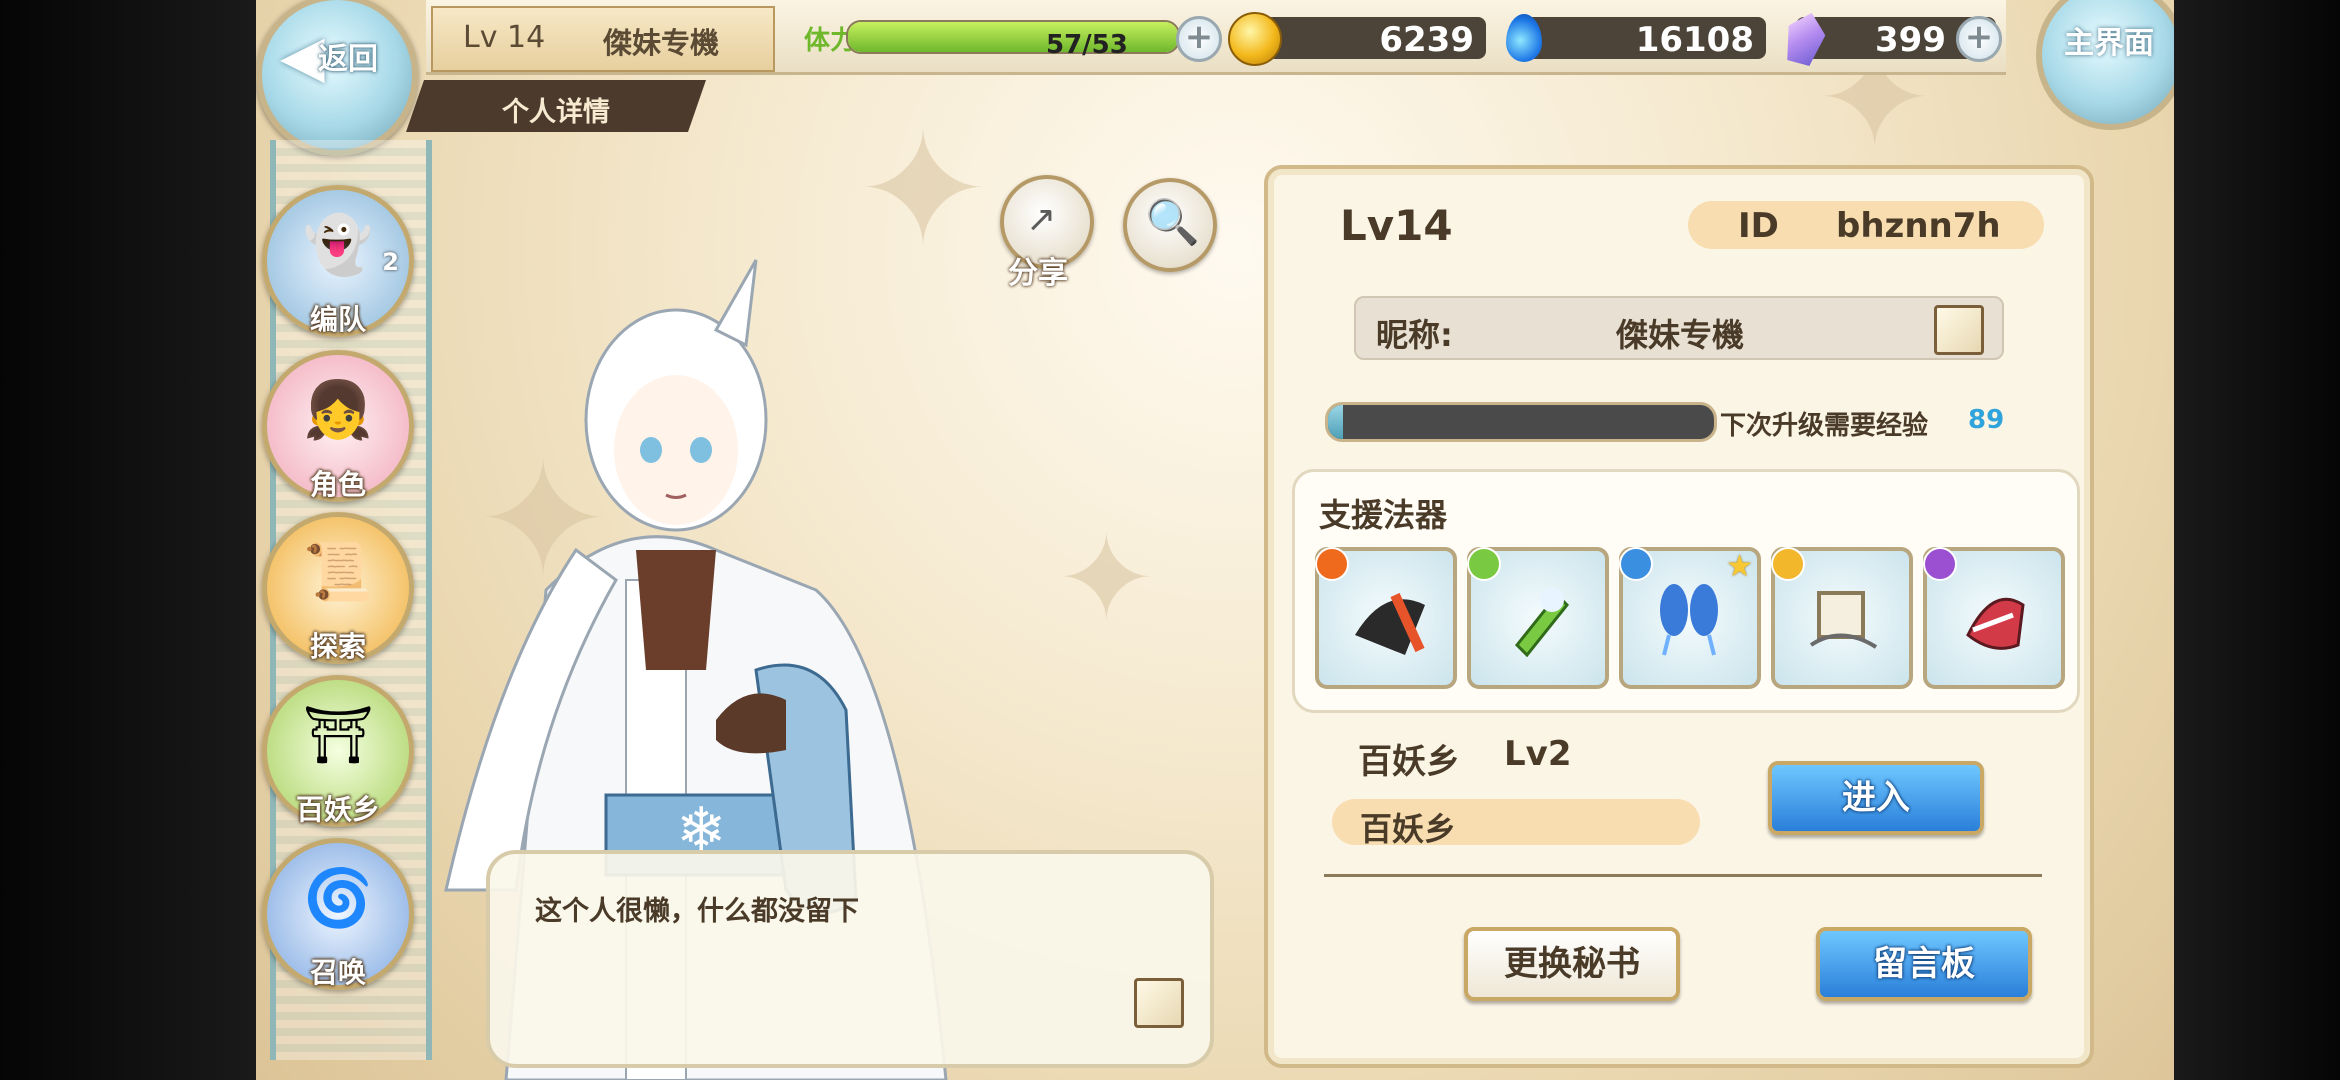 The width and height of the screenshot is (2340, 1080). I want to click on id-label: ID, so click(1758, 226).